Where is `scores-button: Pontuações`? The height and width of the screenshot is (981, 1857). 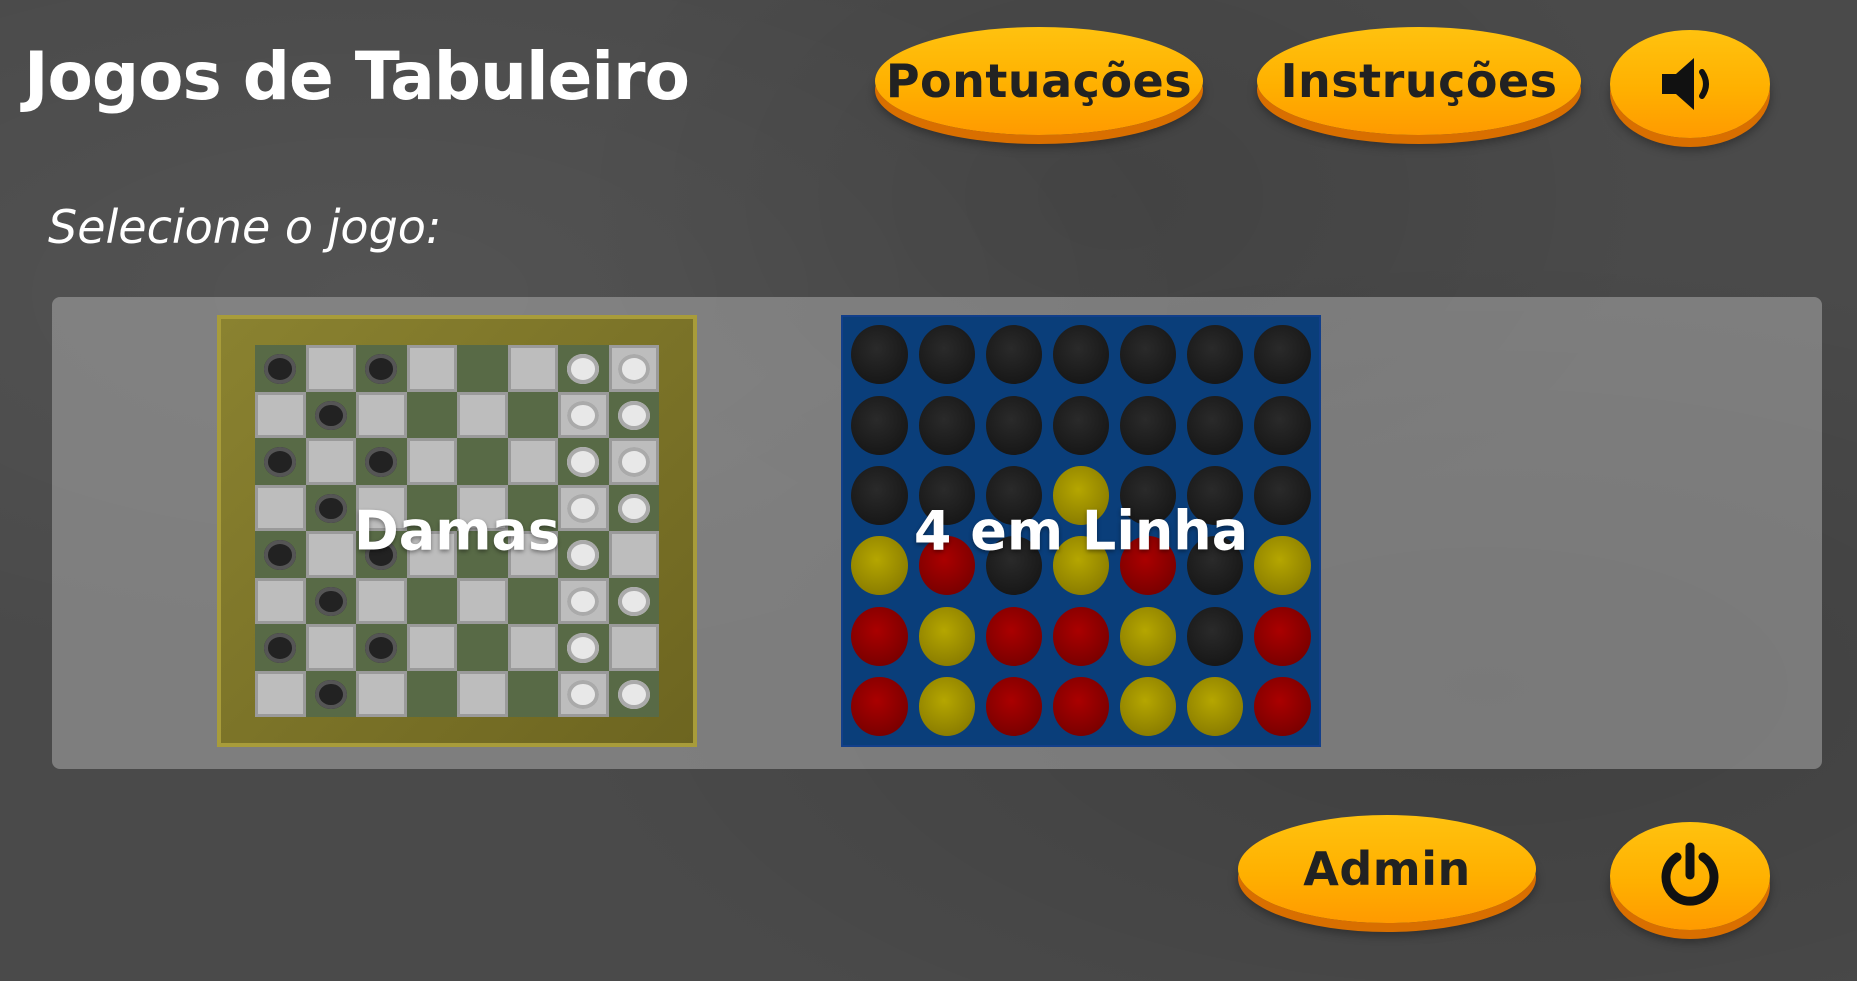
scores-button: Pontuações is located at coordinates (1039, 81).